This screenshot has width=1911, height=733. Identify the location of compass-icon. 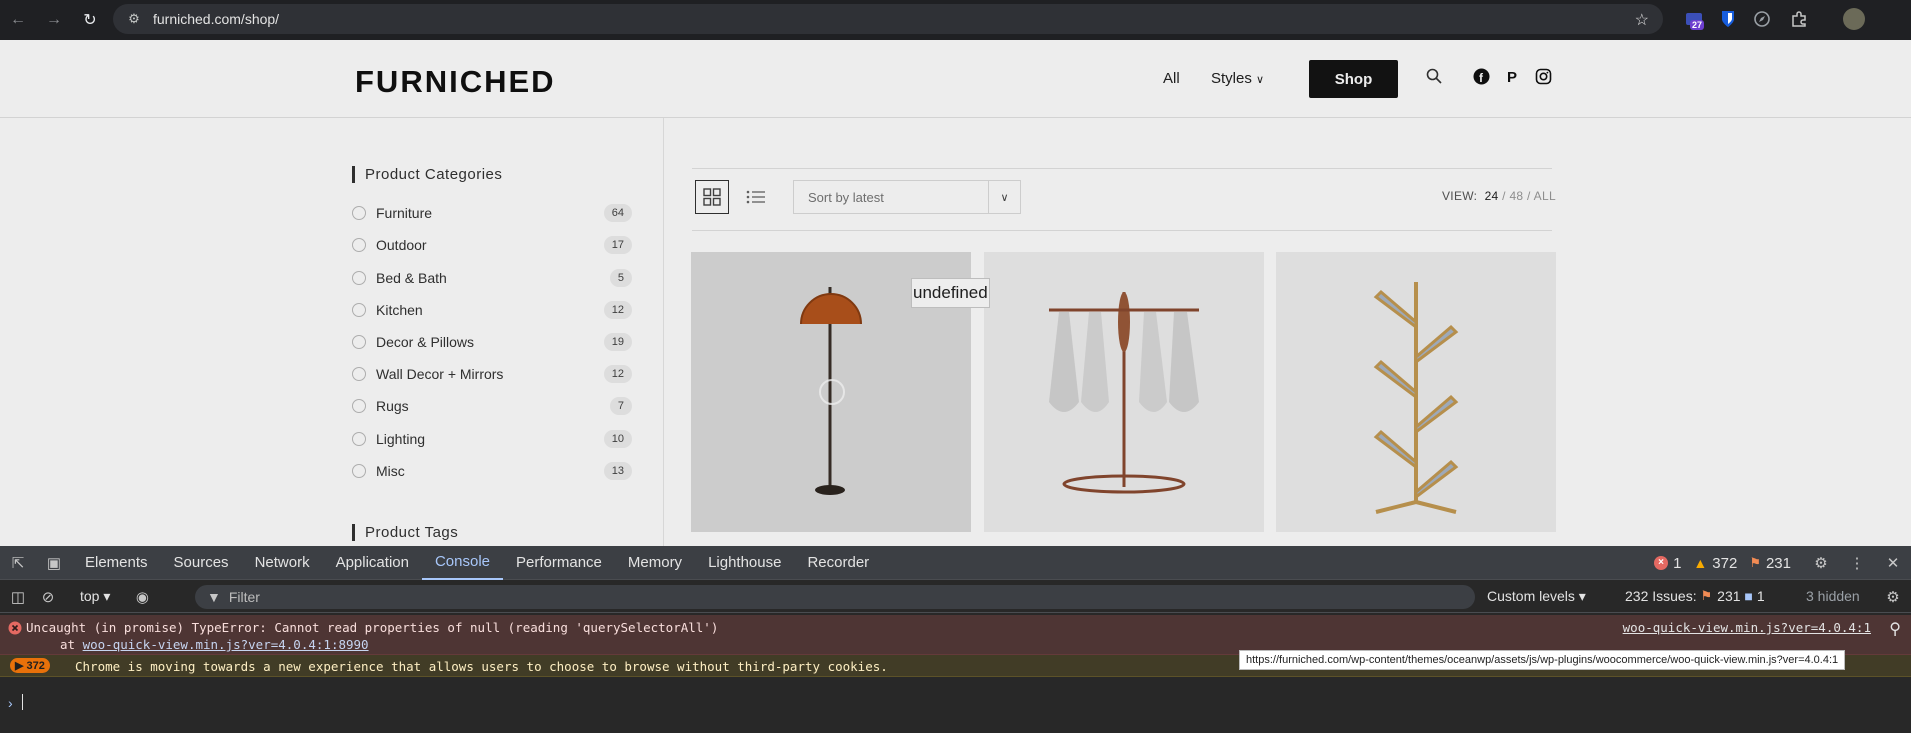
(1762, 19).